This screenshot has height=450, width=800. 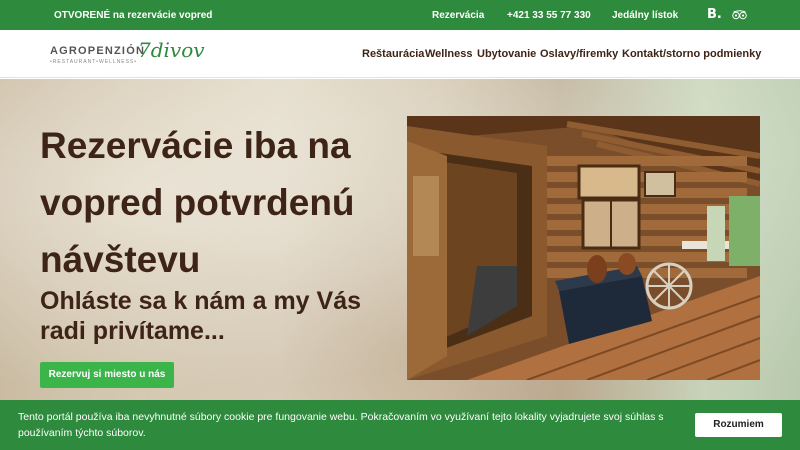 I want to click on menu-link: Jedálny lístok, so click(x=645, y=15).